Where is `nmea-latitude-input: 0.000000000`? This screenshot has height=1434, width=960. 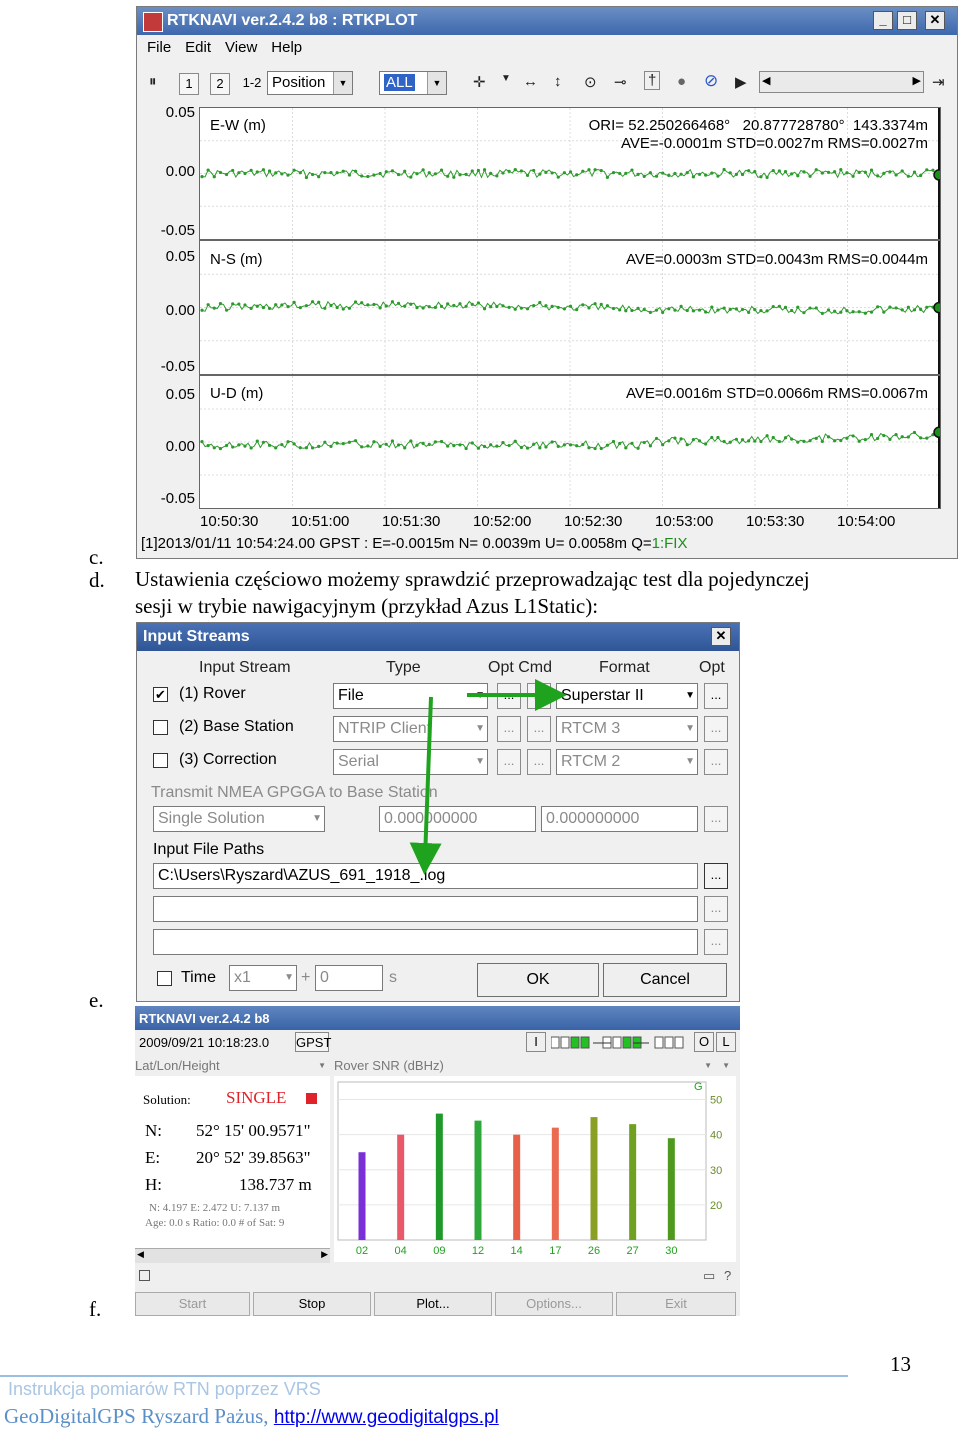
nmea-latitude-input: 0.000000000 is located at coordinates (457, 819).